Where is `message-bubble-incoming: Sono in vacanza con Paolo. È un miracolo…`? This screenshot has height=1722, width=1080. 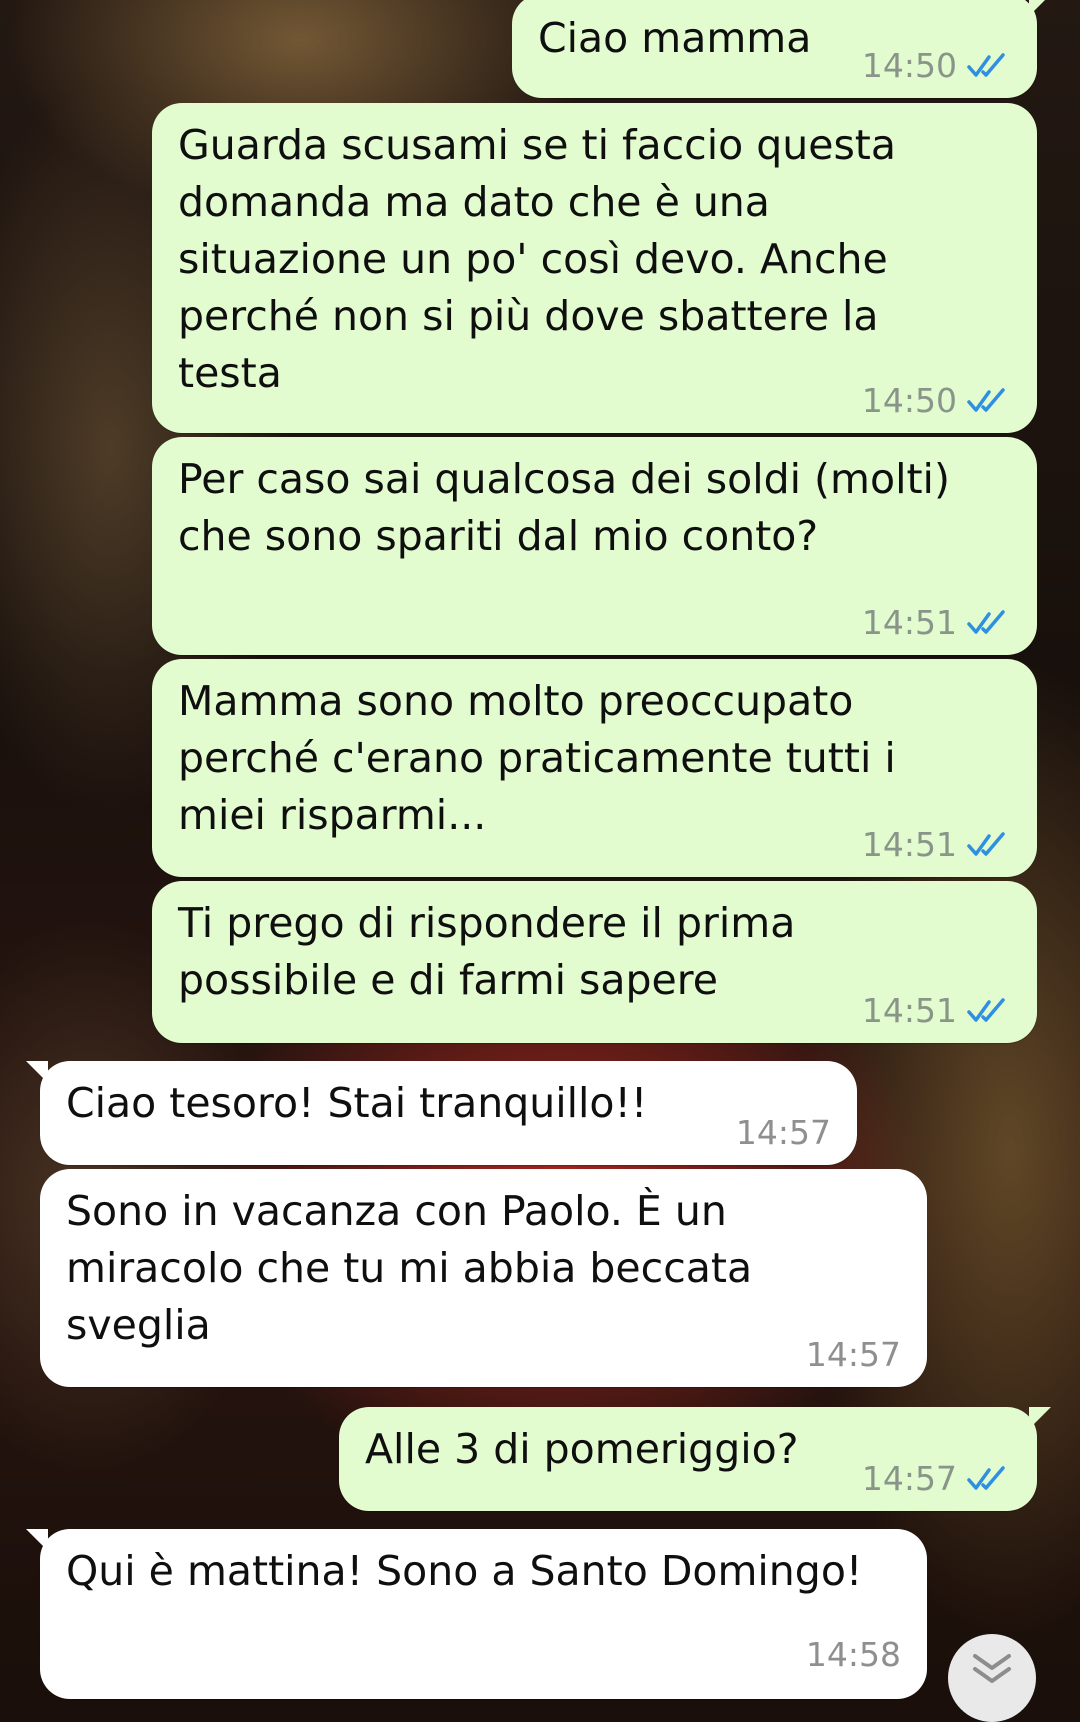 message-bubble-incoming: Sono in vacanza con Paolo. È un miracolo… is located at coordinates (483, 1278).